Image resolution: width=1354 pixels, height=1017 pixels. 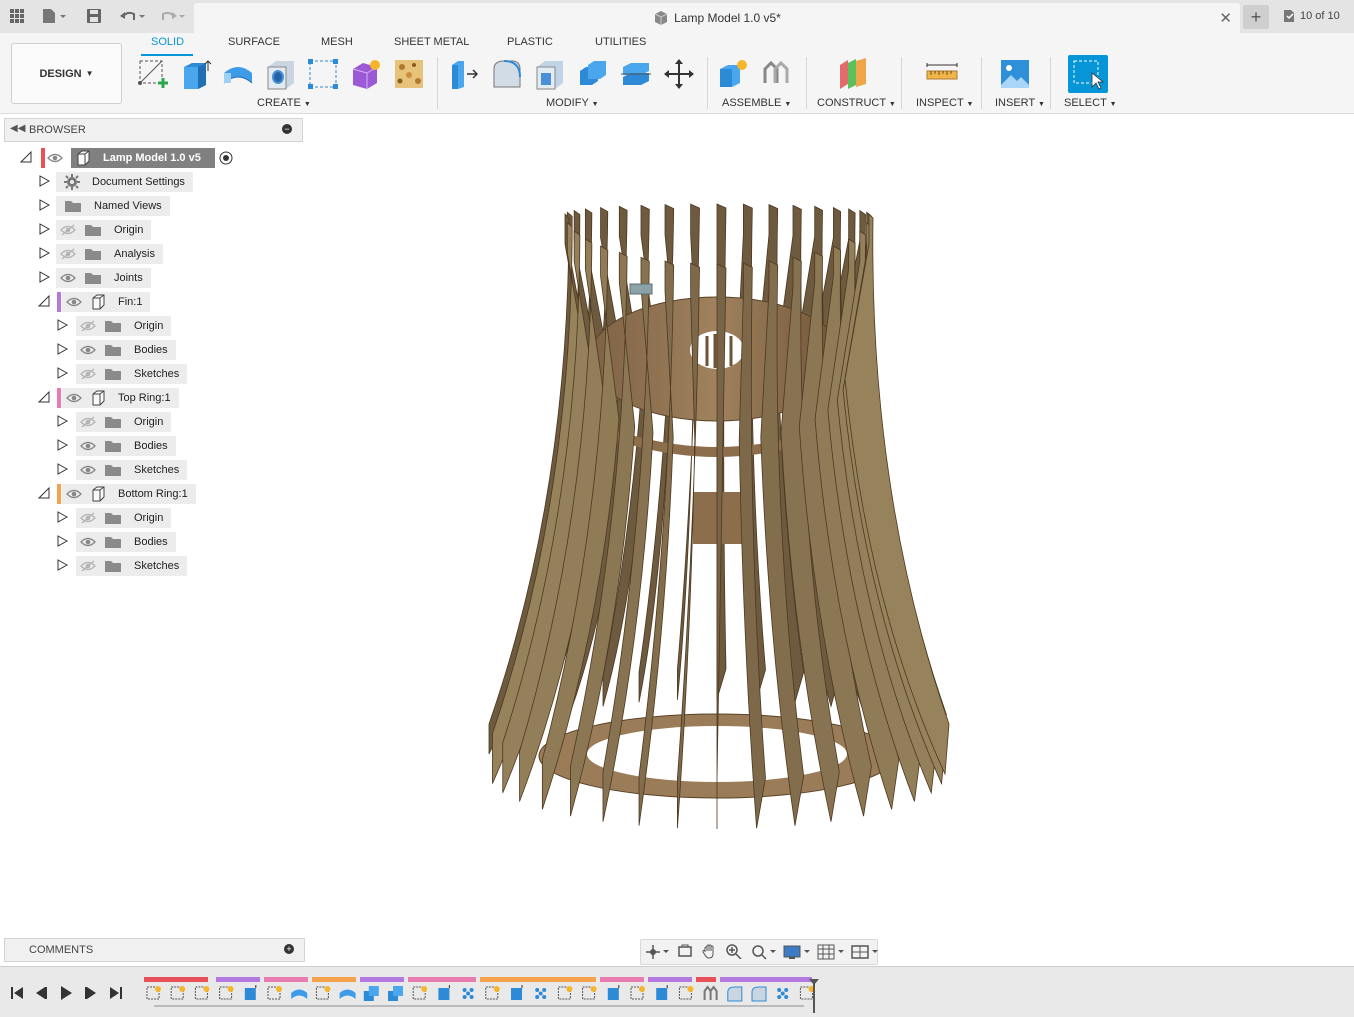 I want to click on browser-item: Joints, so click(x=150, y=277).